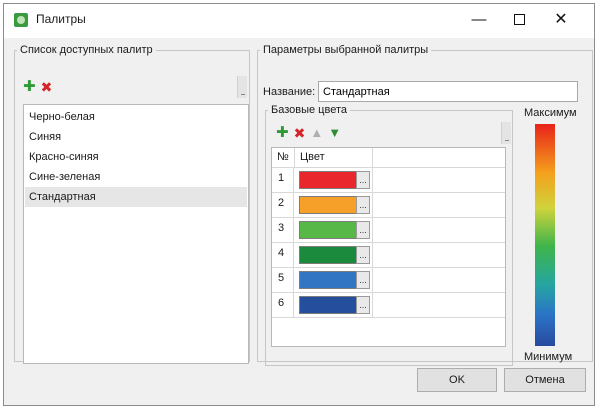 The image size is (600, 413). Describe the element at coordinates (136, 117) in the screenshot. I see `list-item: Черно-белая` at that location.